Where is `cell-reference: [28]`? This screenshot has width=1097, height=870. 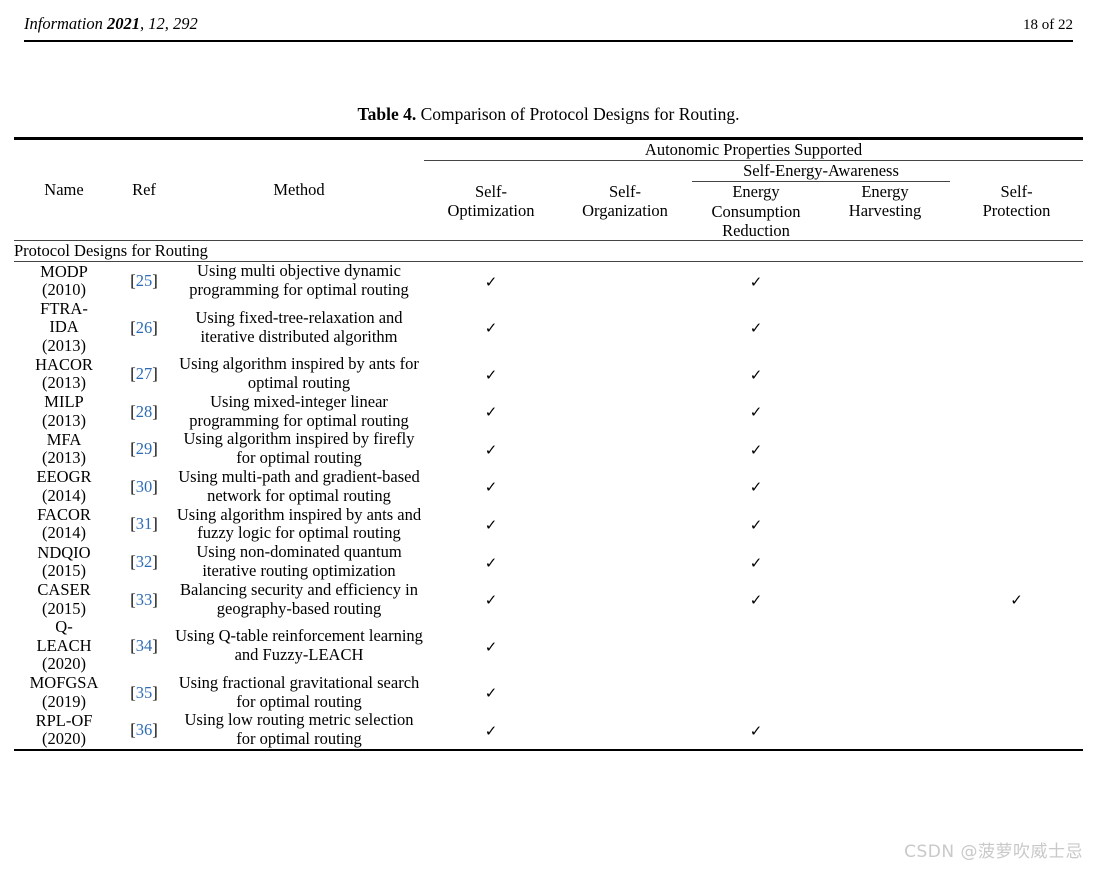
cell-reference: [28] is located at coordinates (144, 412).